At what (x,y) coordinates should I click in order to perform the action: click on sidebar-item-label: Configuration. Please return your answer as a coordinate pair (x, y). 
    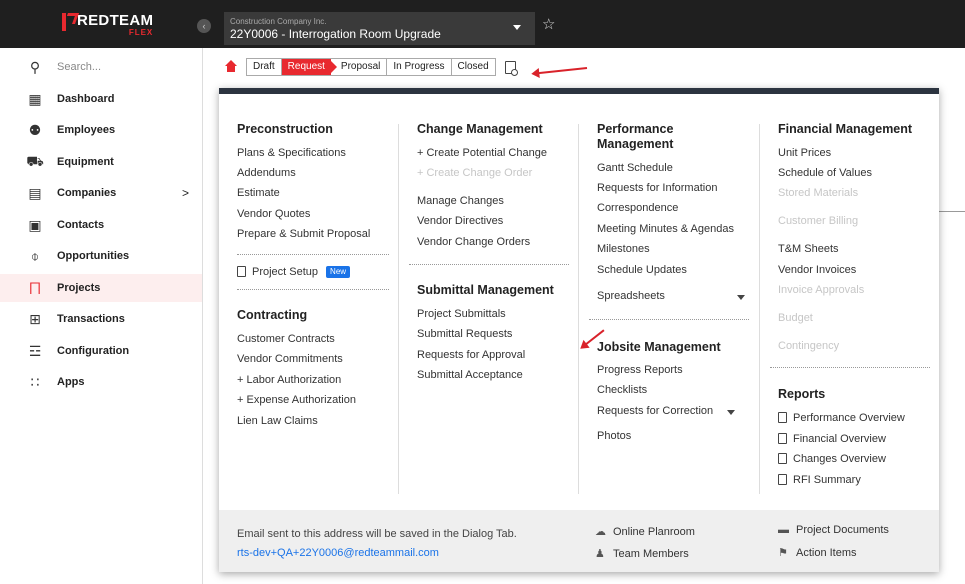
    Looking at the image, I should click on (93, 351).